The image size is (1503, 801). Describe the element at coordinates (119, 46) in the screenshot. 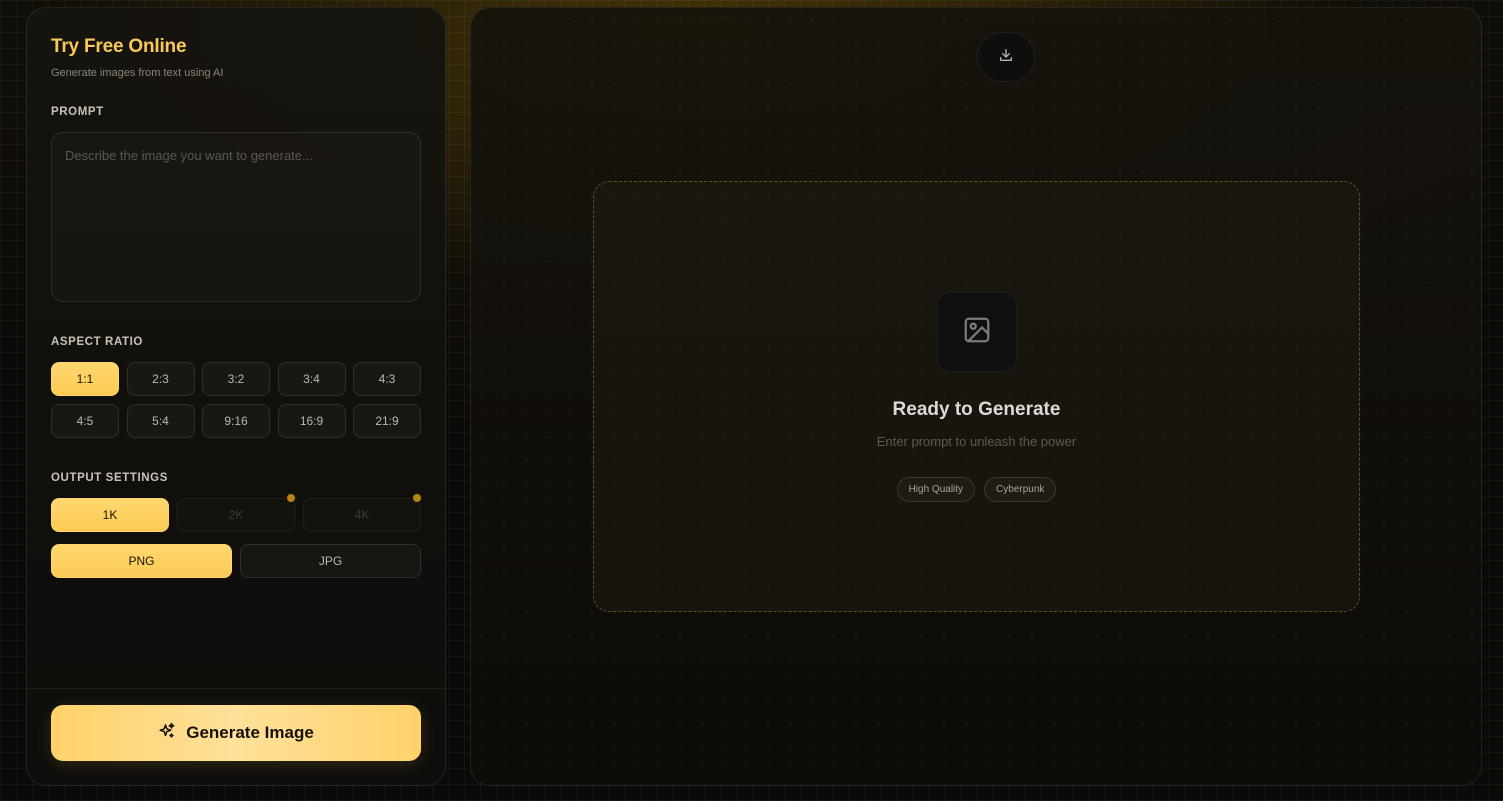

I see `panel-title: Try Free Online` at that location.